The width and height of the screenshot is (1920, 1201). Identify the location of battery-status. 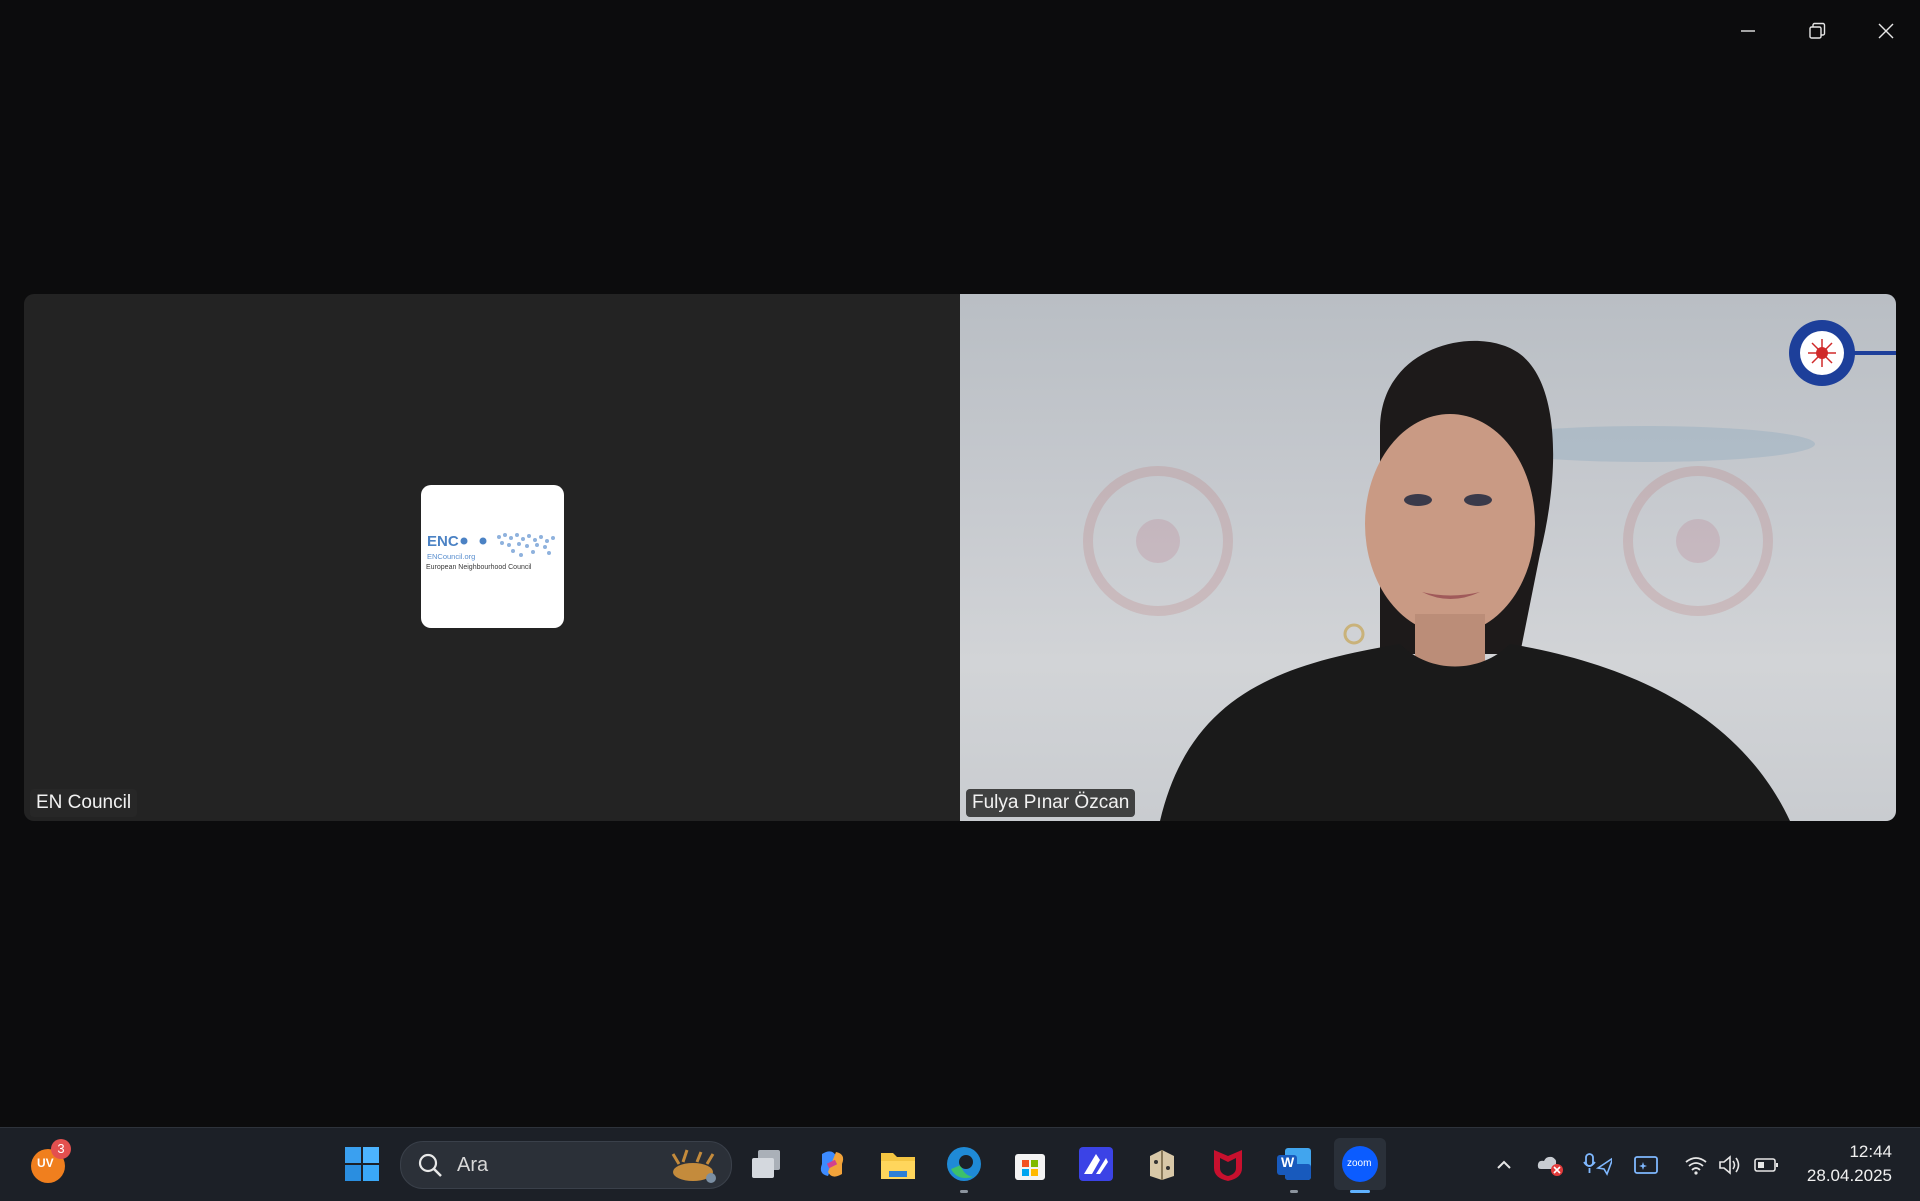
(1767, 1165).